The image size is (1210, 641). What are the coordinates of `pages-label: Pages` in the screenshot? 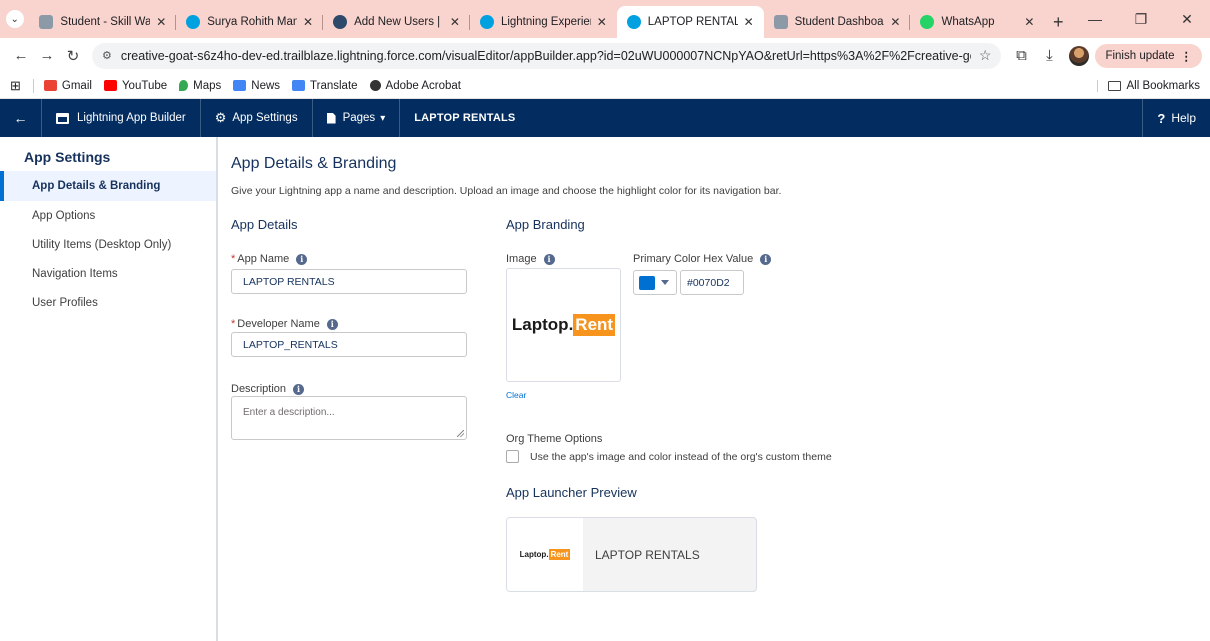 It's located at (359, 118).